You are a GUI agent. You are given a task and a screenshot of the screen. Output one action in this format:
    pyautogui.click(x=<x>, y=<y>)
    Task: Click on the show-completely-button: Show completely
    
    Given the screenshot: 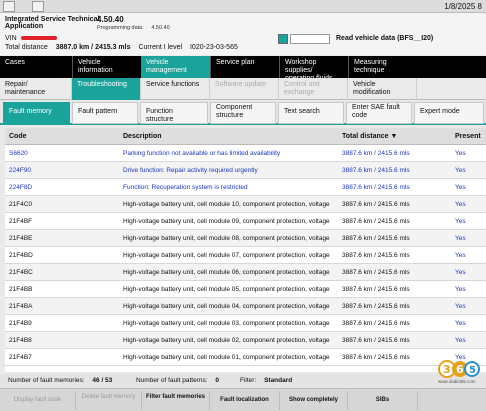 What is the action you would take?
    pyautogui.click(x=314, y=400)
    